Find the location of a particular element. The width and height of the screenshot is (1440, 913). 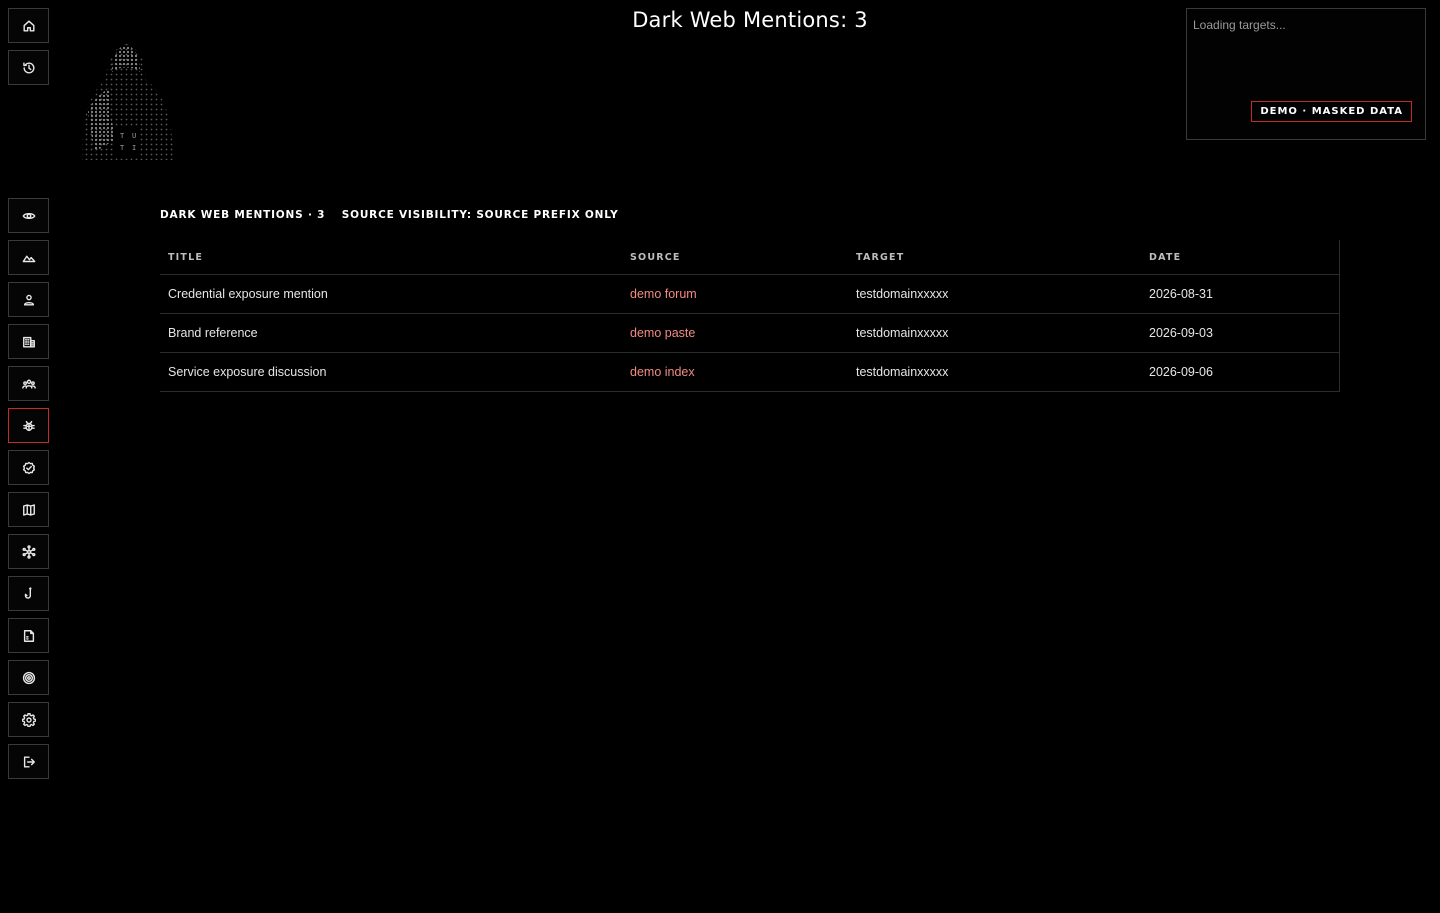

nav-history-button is located at coordinates (28, 67).